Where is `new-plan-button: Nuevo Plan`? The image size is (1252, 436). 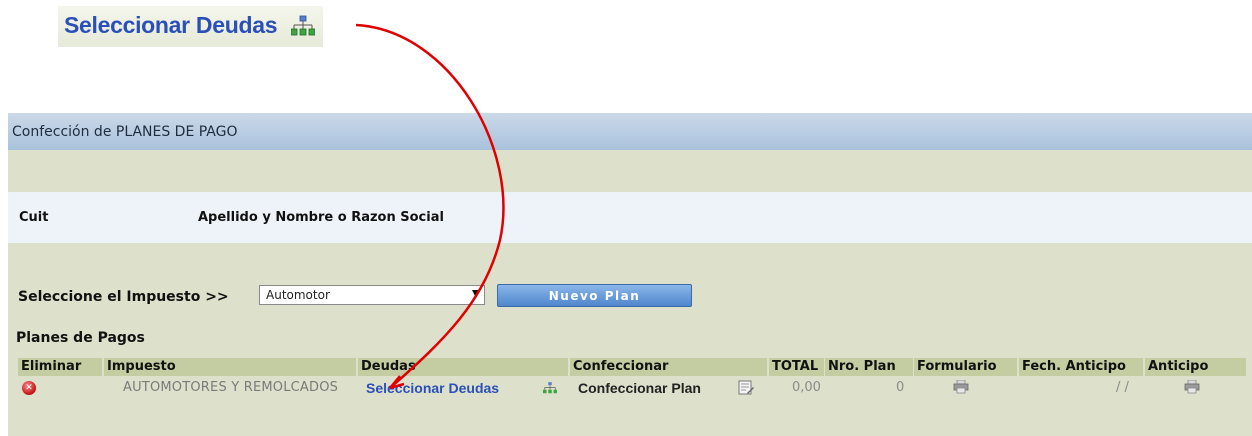 new-plan-button: Nuevo Plan is located at coordinates (594, 295).